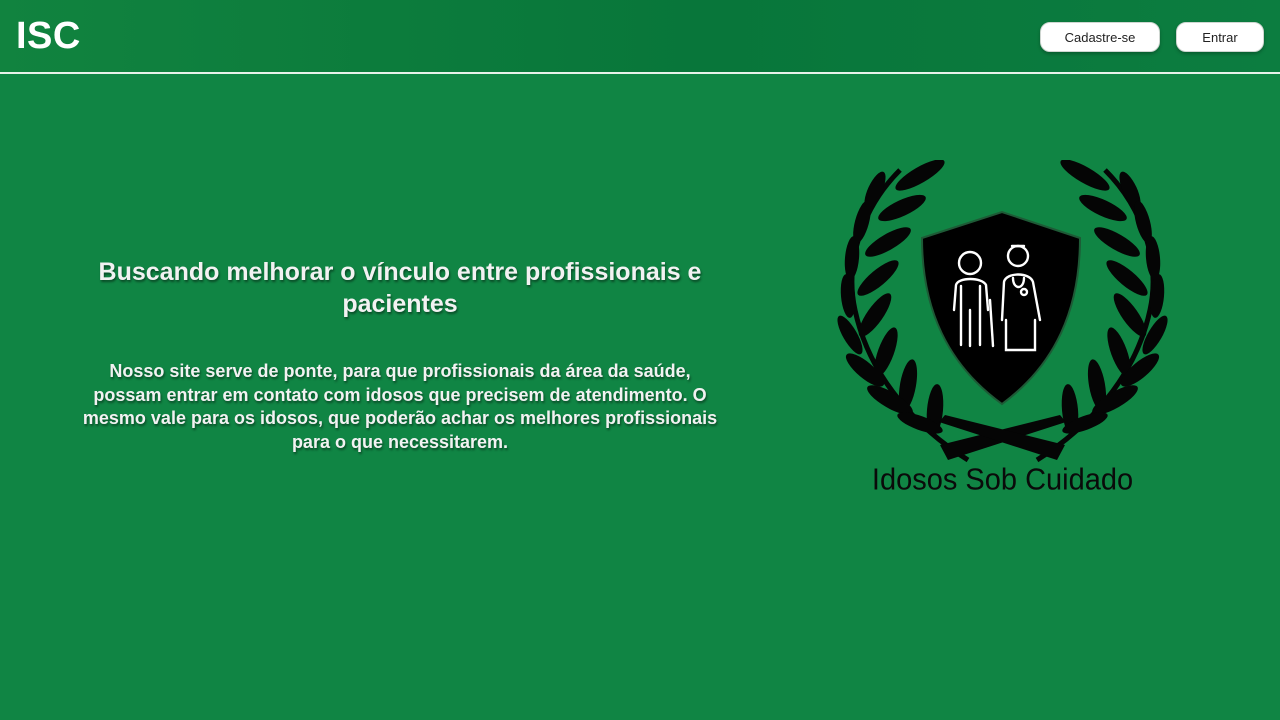  I want to click on brand-emblem: Idosos Sob Cuidado, so click(1002, 335).